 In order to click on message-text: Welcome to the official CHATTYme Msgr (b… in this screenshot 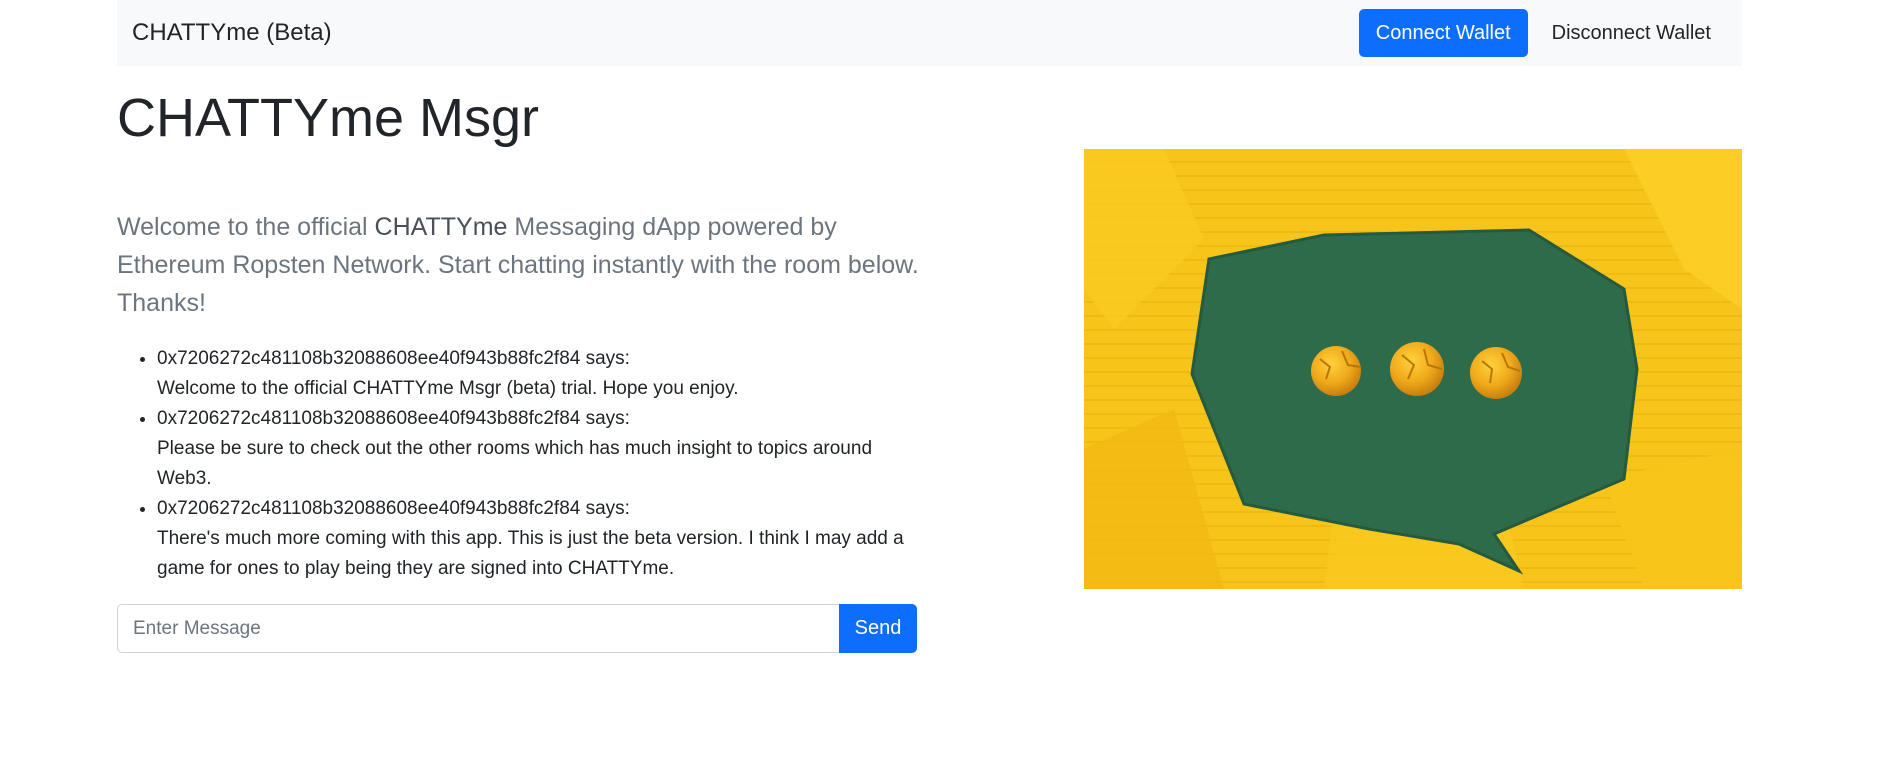, I will do `click(448, 388)`.